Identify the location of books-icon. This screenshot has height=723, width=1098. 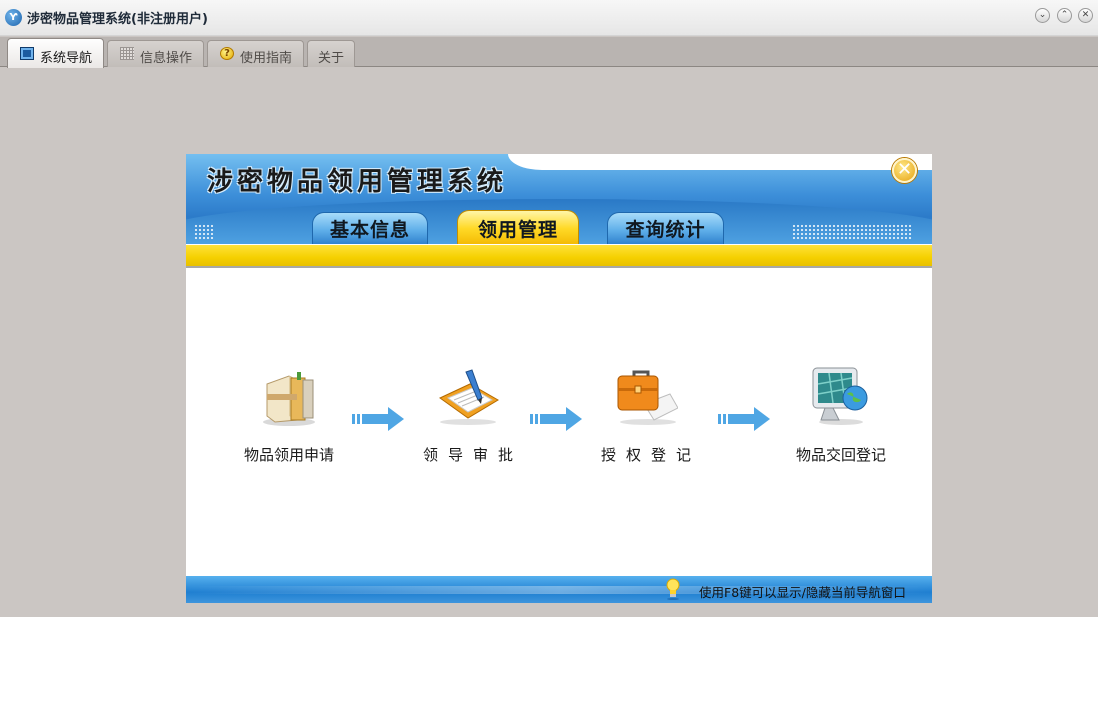
(289, 399).